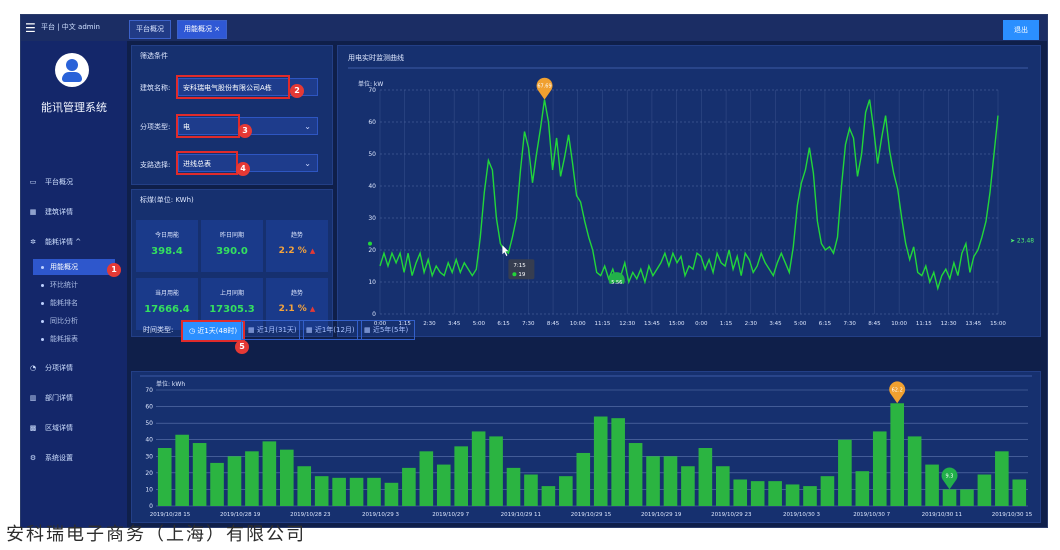 Image resolution: width=1060 pixels, height=550 pixels. Describe the element at coordinates (74, 267) in the screenshot. I see `sidebar-item-usage-overview: 用能概况` at that location.